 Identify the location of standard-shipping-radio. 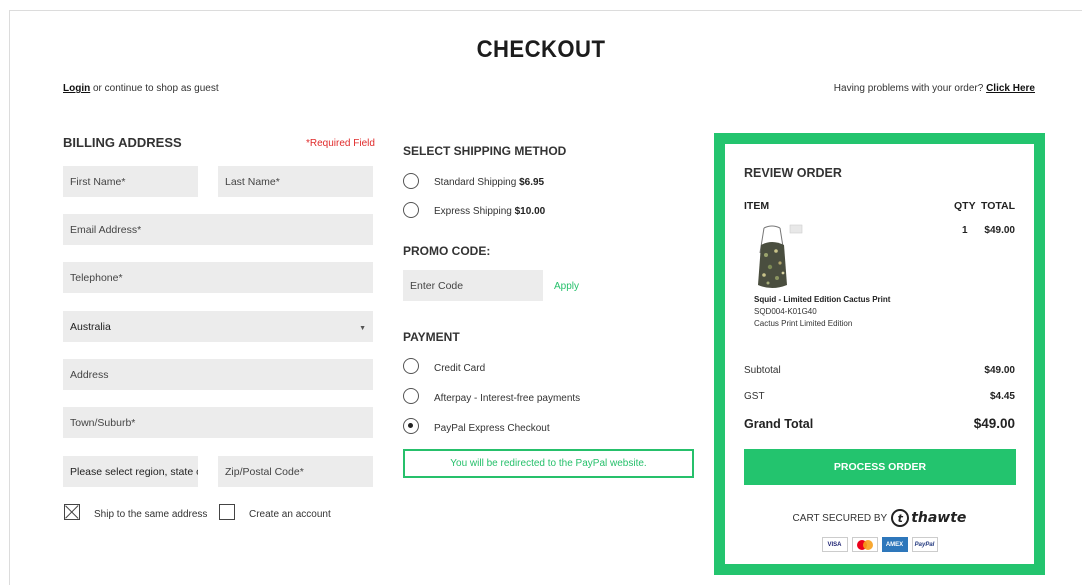
(411, 181).